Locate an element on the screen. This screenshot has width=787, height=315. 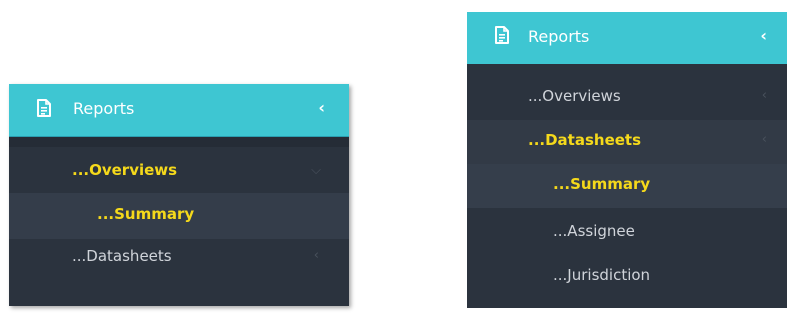
menu-item-overviews: ...Overviews ‹ is located at coordinates (627, 92).